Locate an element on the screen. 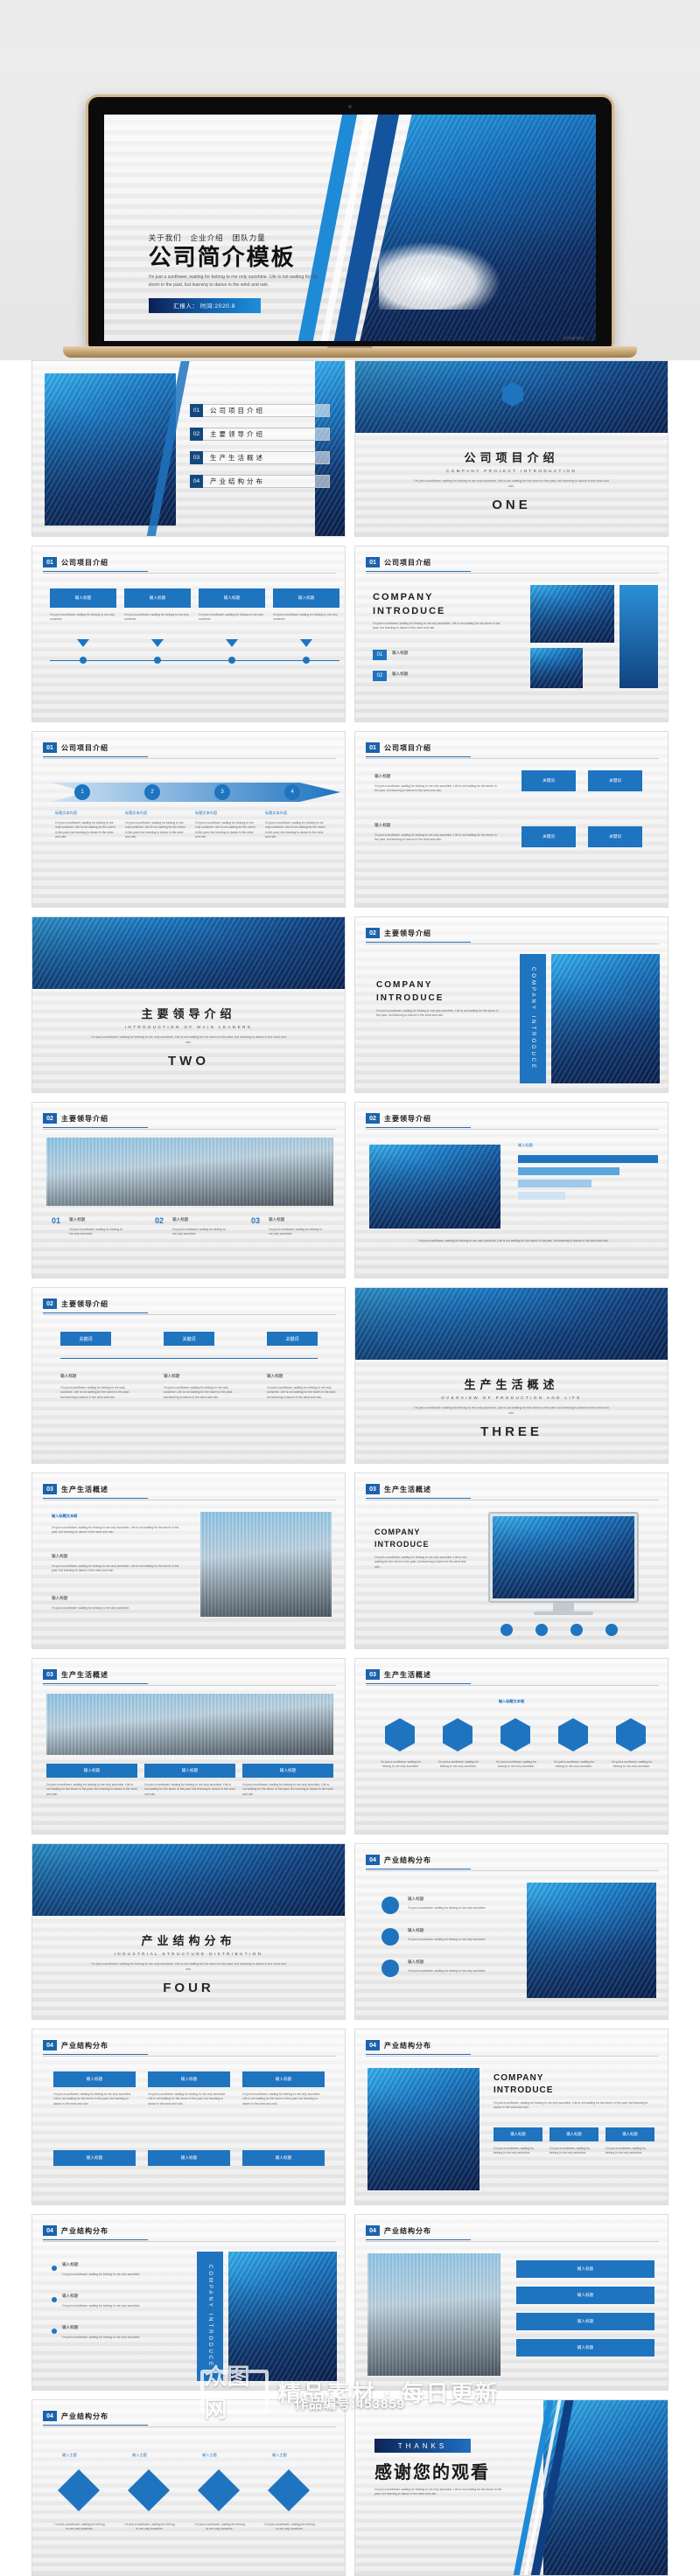  card-top-1: 输入标题 is located at coordinates (189, 2079).